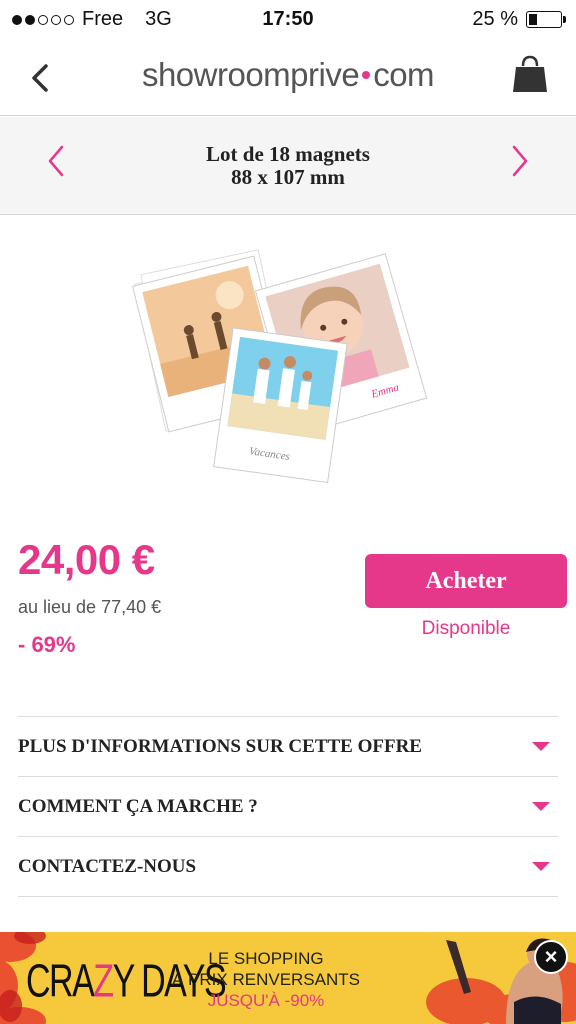  I want to click on buy-button: Acheter, so click(466, 581).